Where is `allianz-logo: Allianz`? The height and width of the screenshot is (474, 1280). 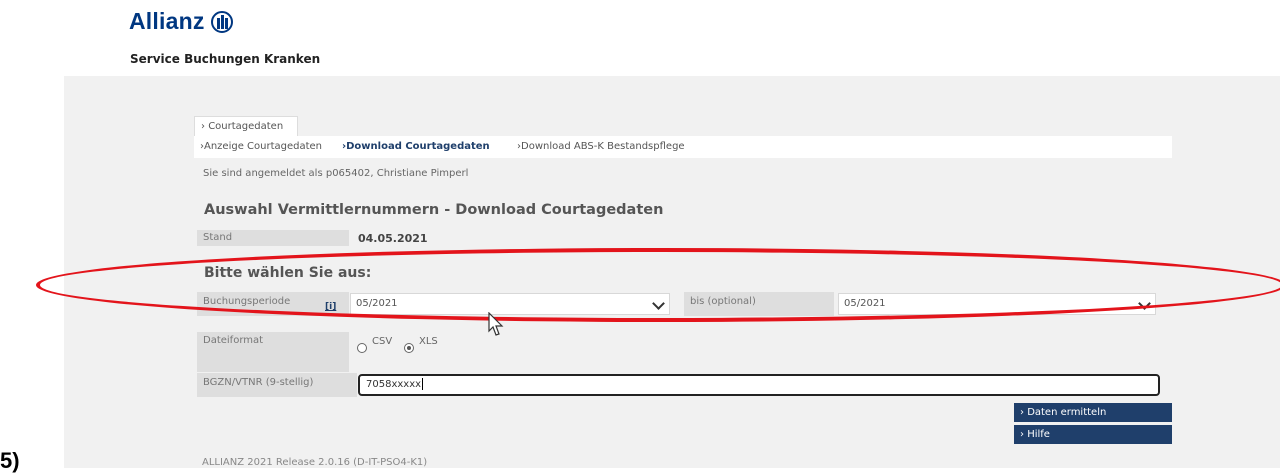 allianz-logo: Allianz is located at coordinates (181, 21).